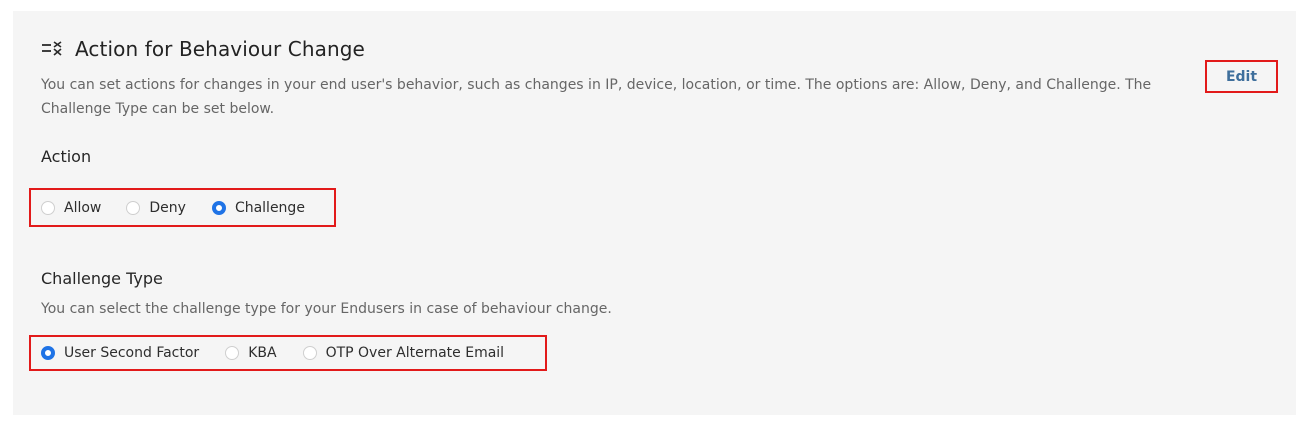 The width and height of the screenshot is (1309, 424). Describe the element at coordinates (262, 353) in the screenshot. I see `radio-label-kba: KBA` at that location.